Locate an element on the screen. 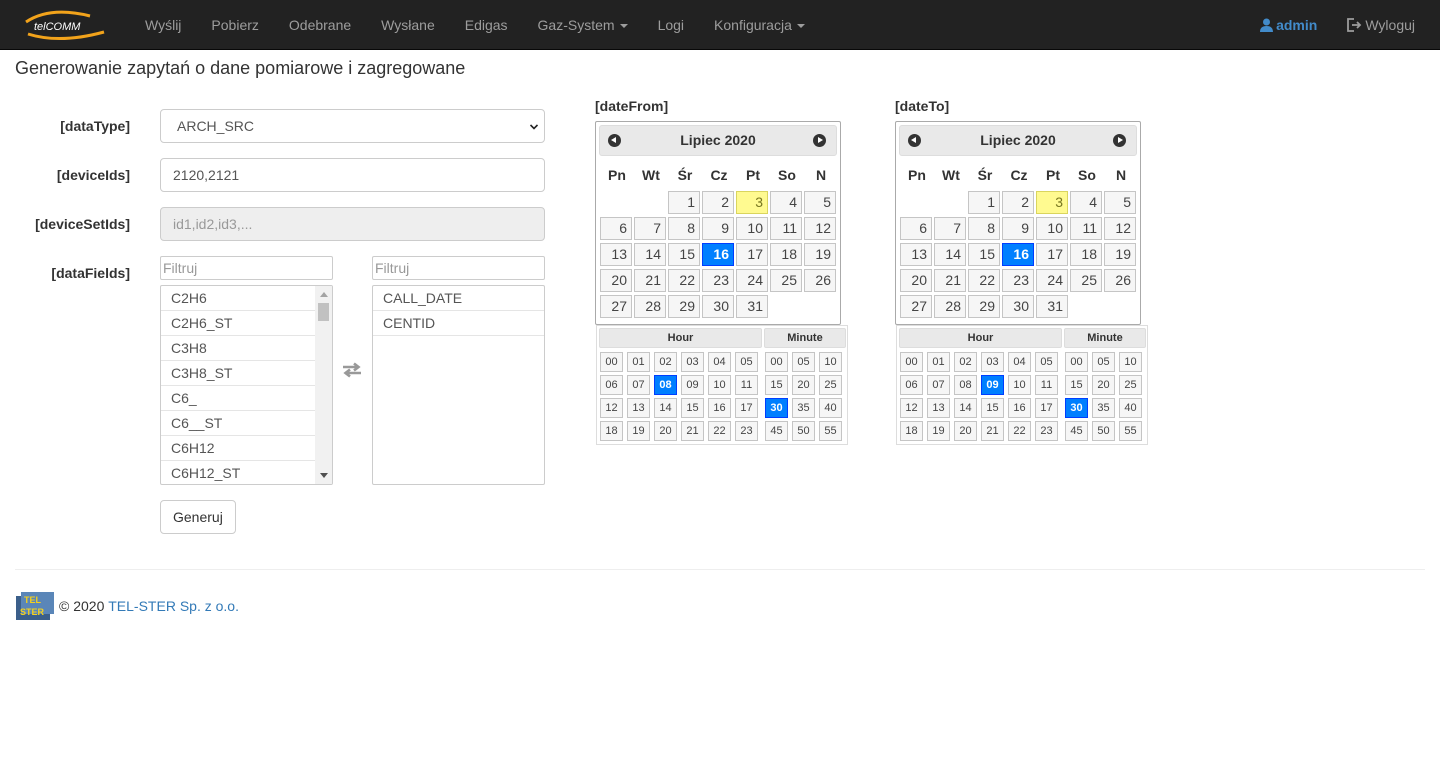 The height and width of the screenshot is (757, 1440). list-item: C6__ST is located at coordinates (246, 423).